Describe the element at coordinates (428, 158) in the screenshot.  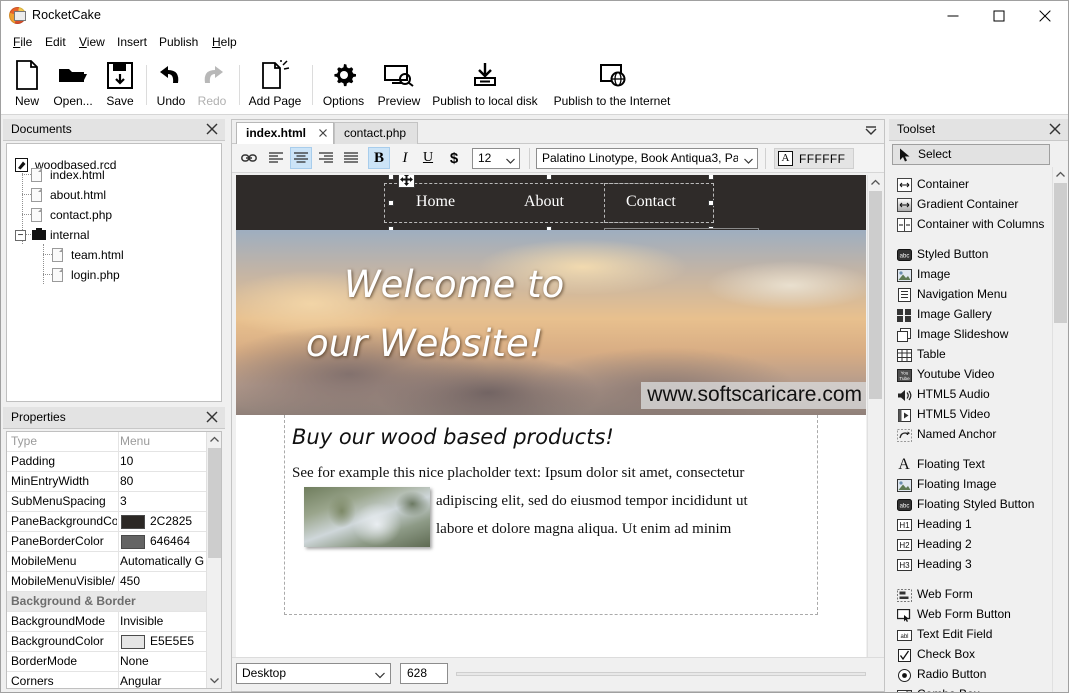
I see `underline-button: U` at that location.